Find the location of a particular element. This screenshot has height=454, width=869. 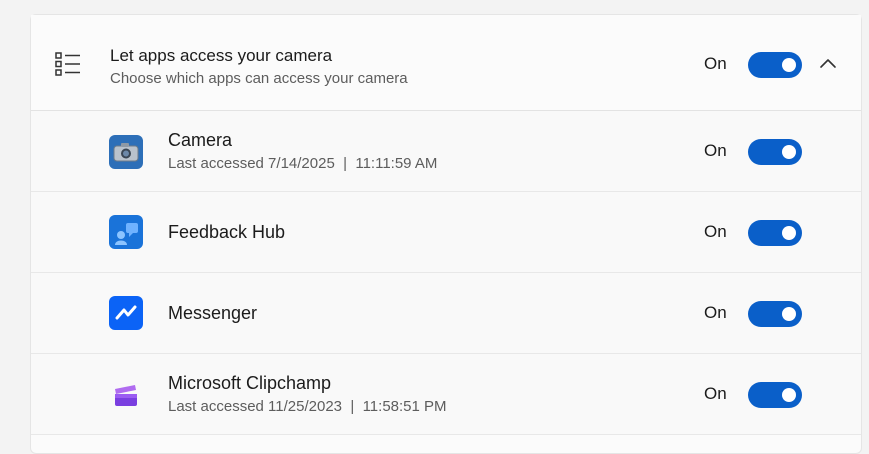

clipchamp-app-toggle is located at coordinates (775, 395).